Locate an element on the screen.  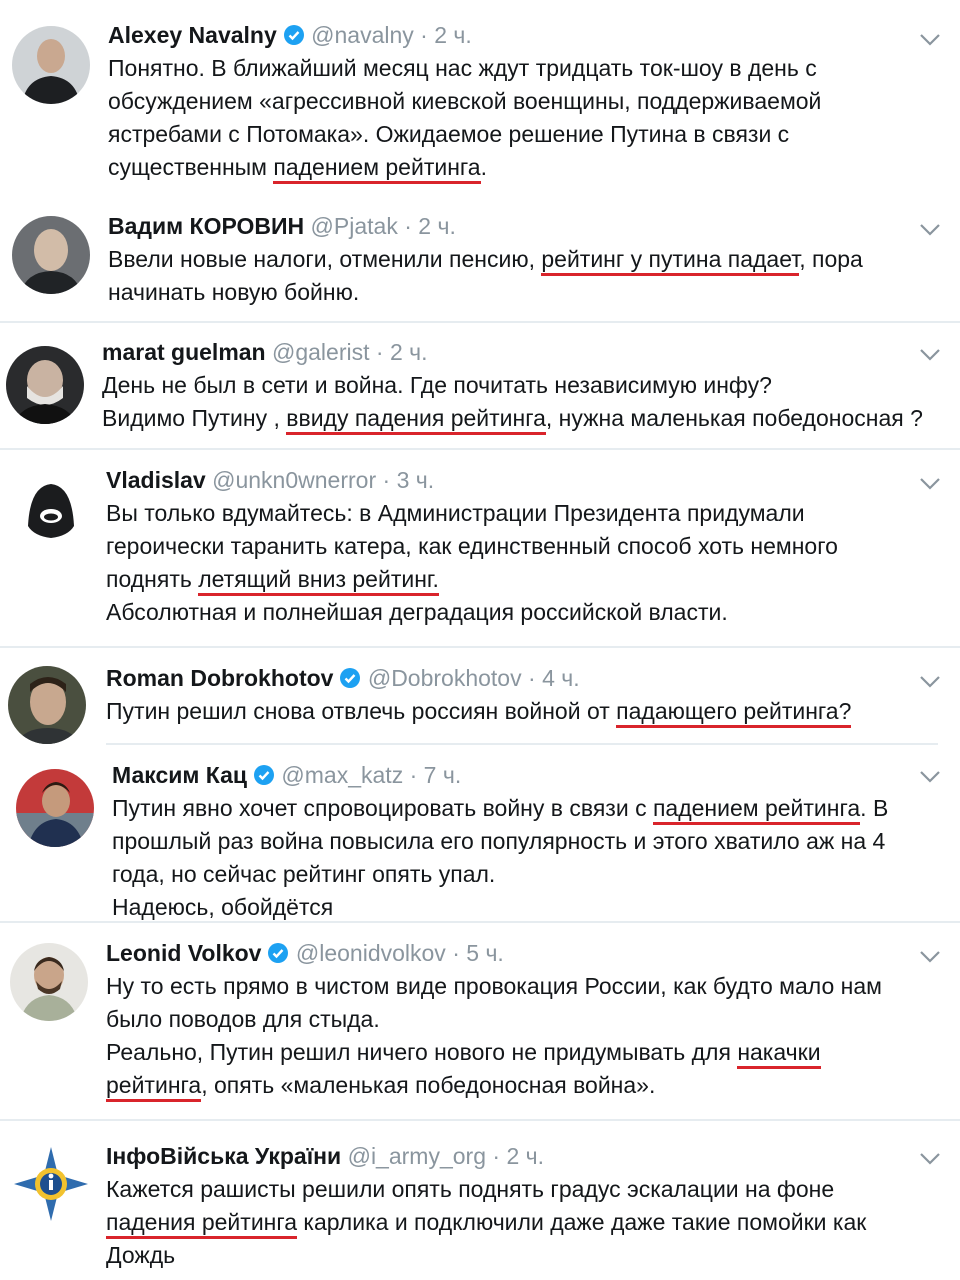
highlighted-phrase: накачки is located at coordinates (779, 1054).